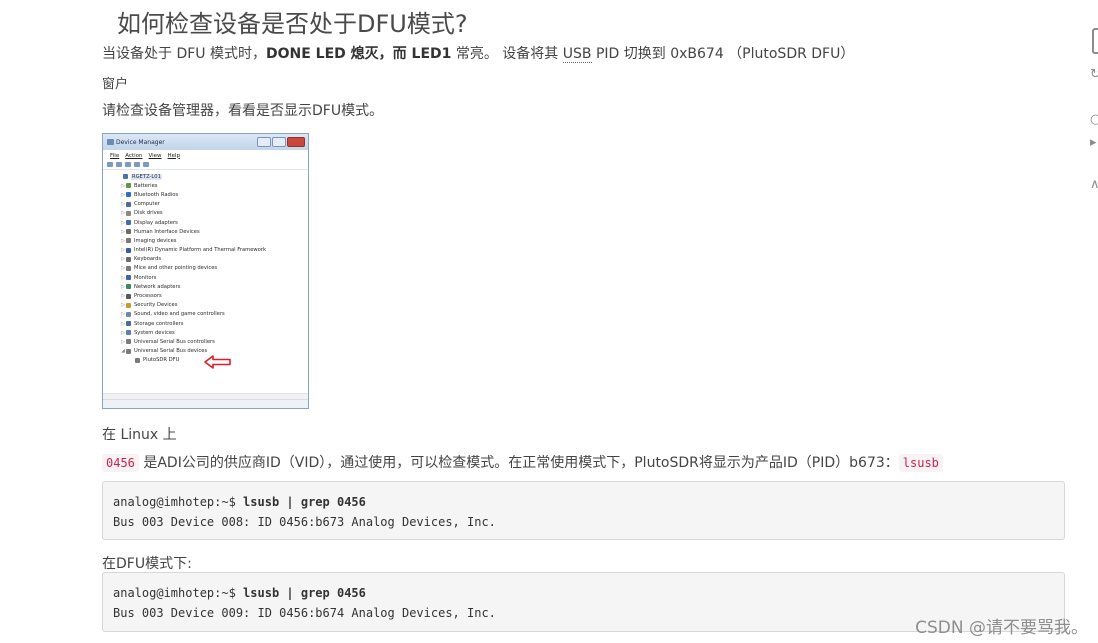  Describe the element at coordinates (134, 155) in the screenshot. I see `dm-menu-action: Action` at that location.